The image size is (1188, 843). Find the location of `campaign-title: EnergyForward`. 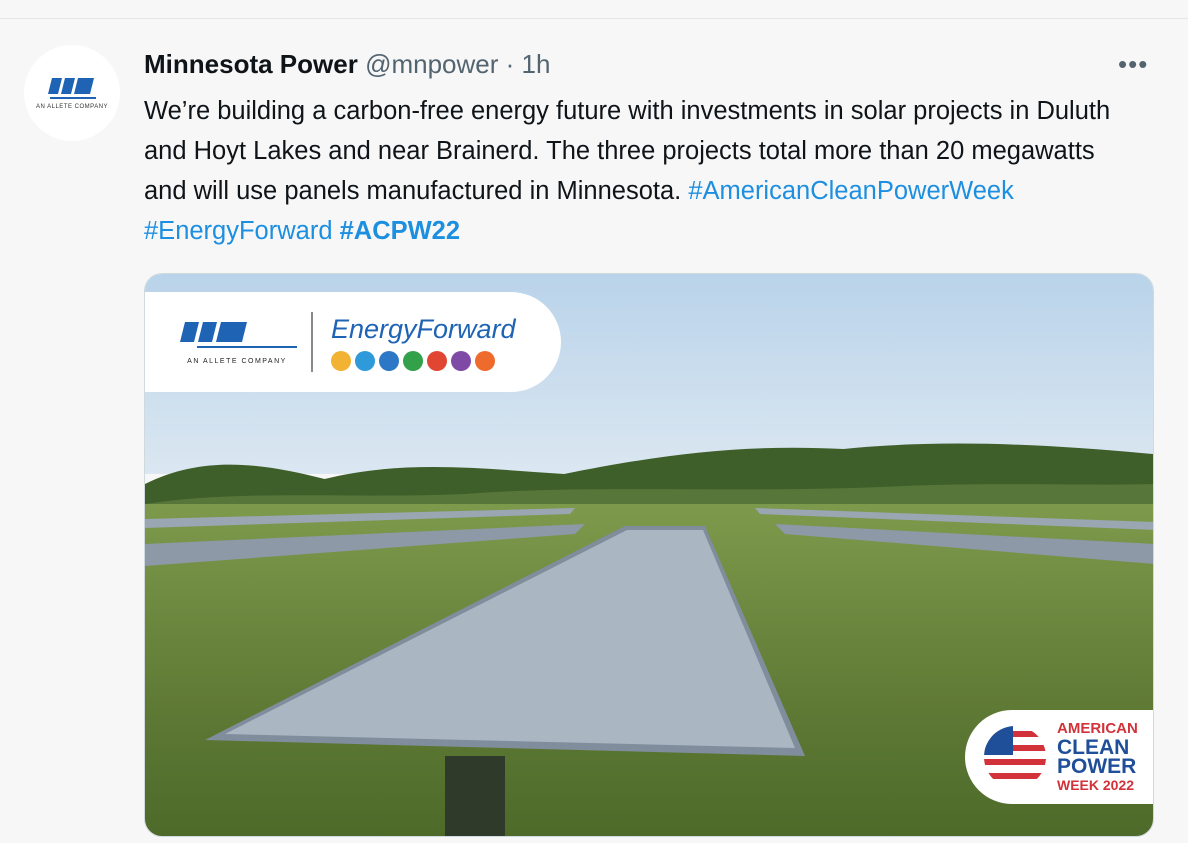

campaign-title: EnergyForward is located at coordinates (423, 328).